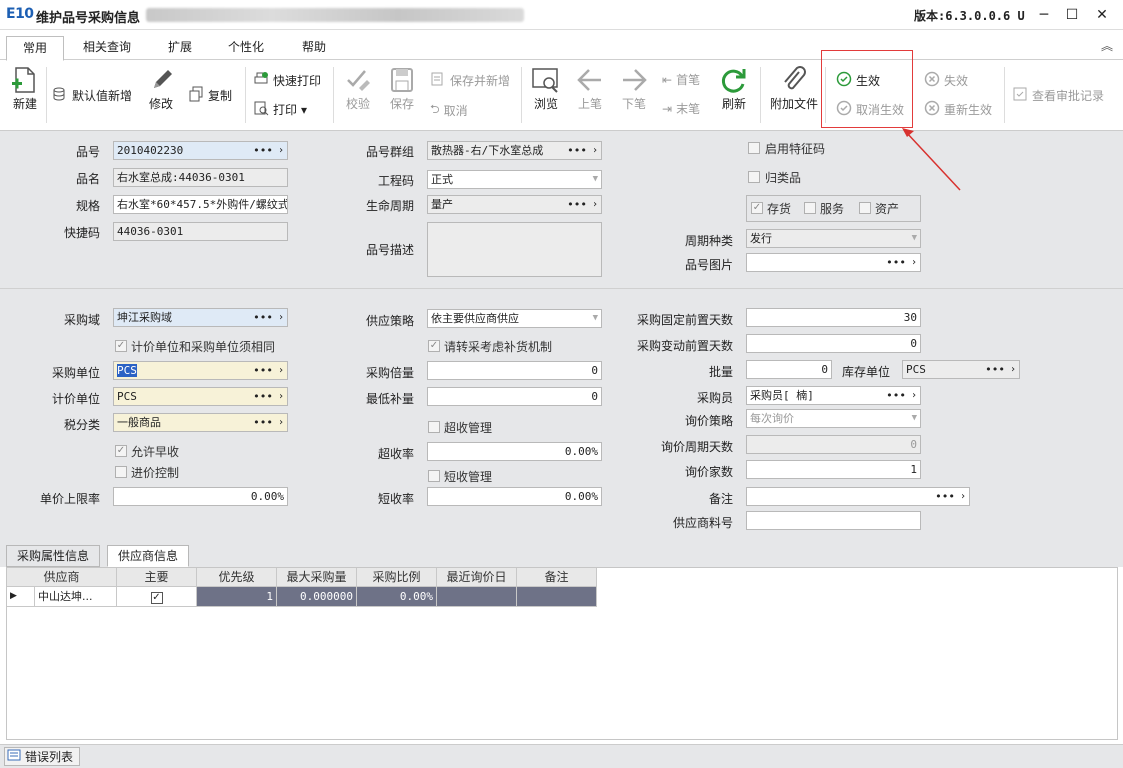 The height and width of the screenshot is (768, 1123). What do you see at coordinates (317, 597) in the screenshot?
I see `cell-max-qty: 0.000000` at bounding box center [317, 597].